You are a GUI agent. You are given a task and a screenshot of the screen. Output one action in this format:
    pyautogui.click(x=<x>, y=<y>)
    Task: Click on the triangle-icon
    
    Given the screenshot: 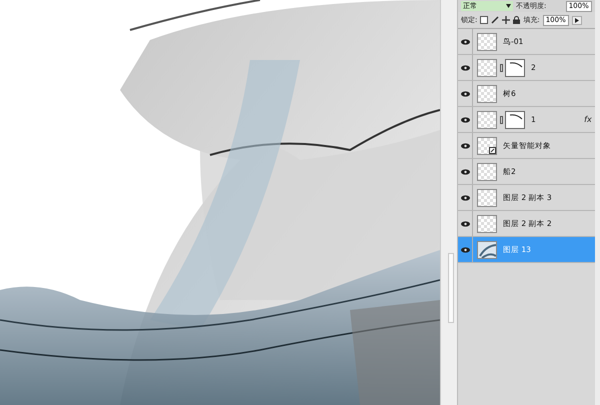 What is the action you would take?
    pyautogui.click(x=576, y=20)
    